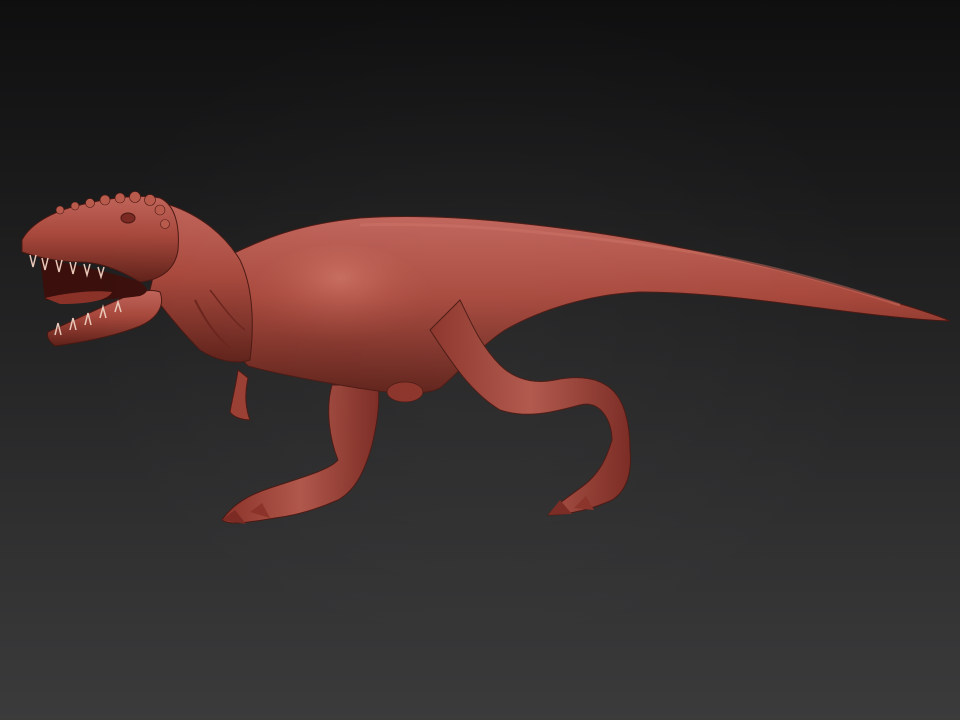  I want to click on arm, so click(240, 395).